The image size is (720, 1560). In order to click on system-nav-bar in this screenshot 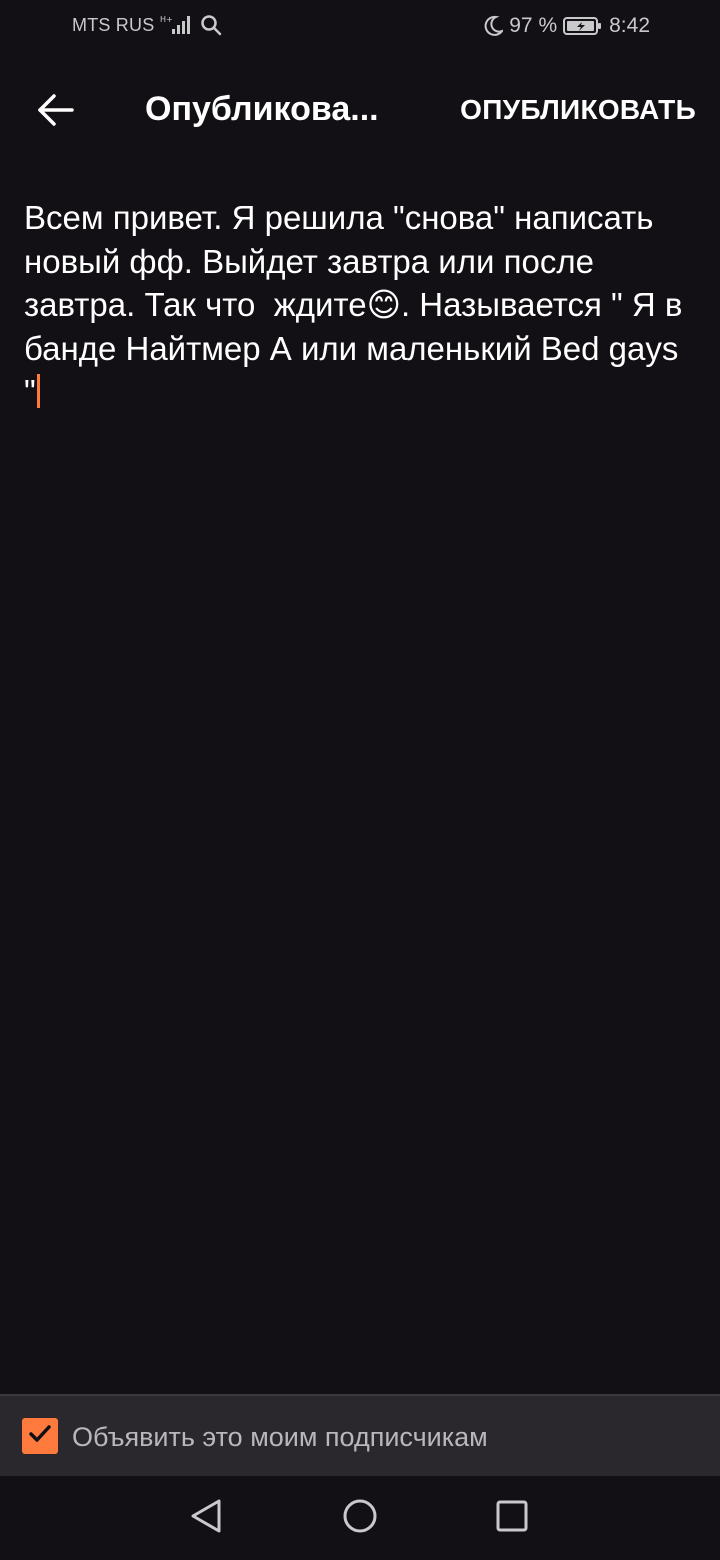, I will do `click(360, 1518)`.